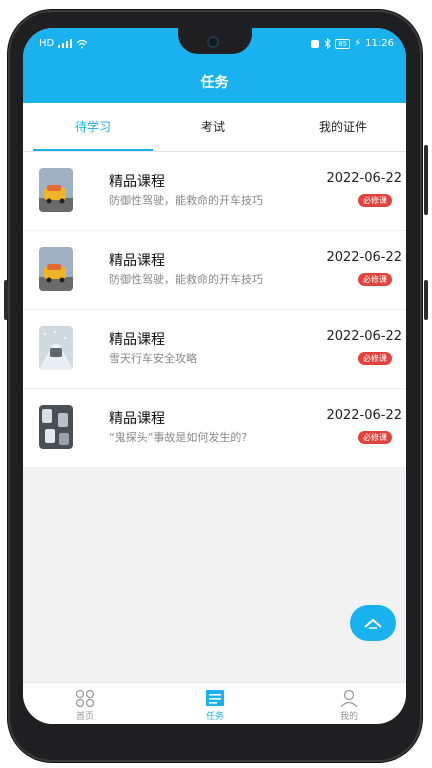  I want to click on bluetooth-icon, so click(327, 43).